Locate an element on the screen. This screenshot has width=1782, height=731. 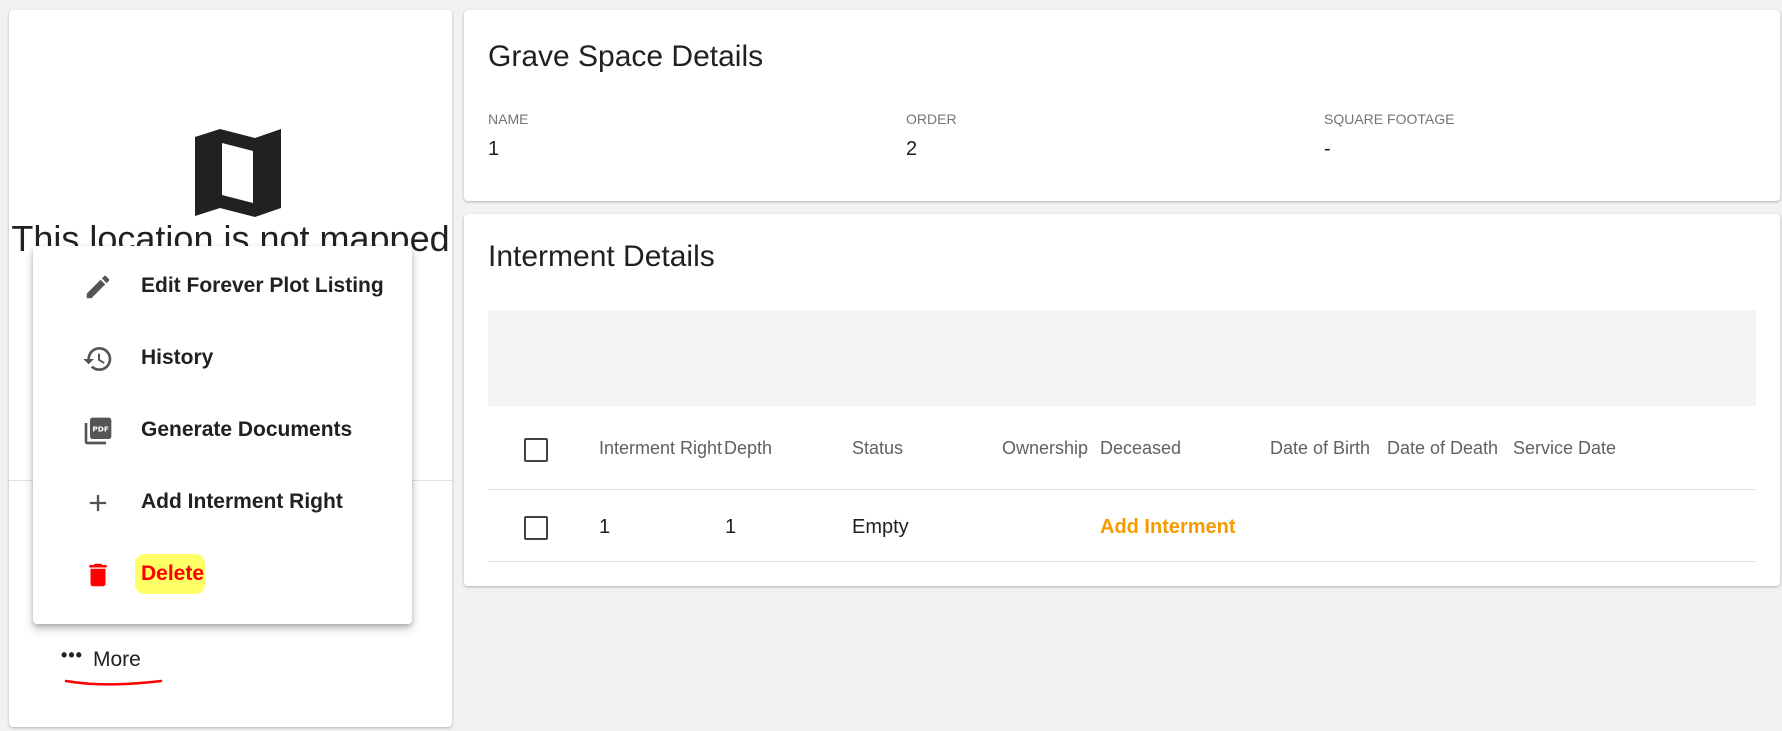
column-header-depth: Depth is located at coordinates (748, 448).